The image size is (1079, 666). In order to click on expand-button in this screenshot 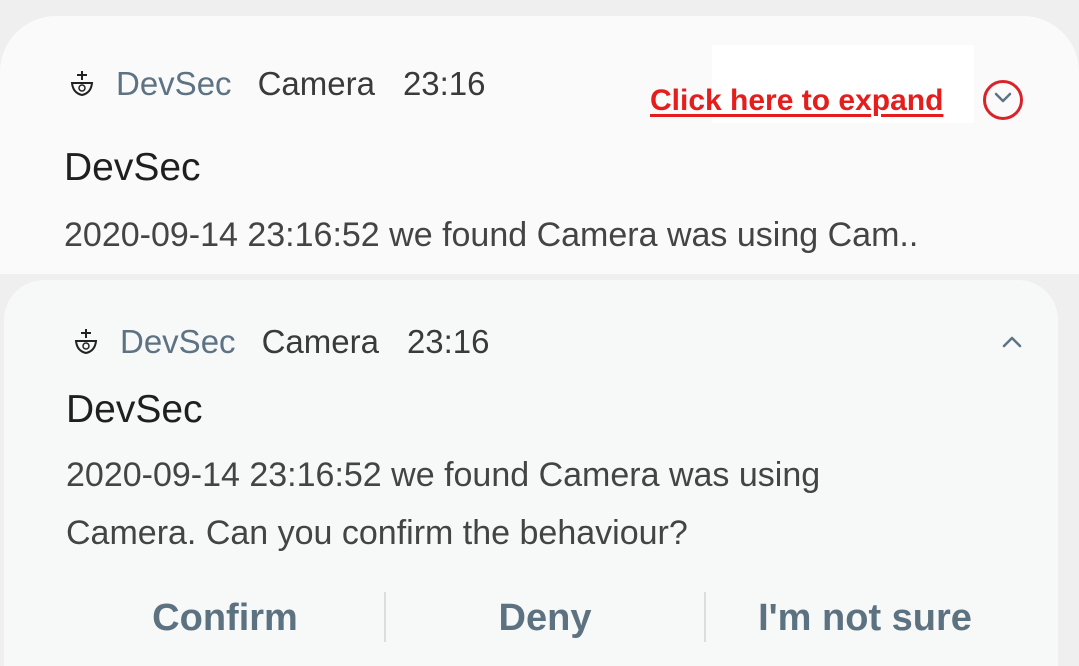, I will do `click(1003, 100)`.